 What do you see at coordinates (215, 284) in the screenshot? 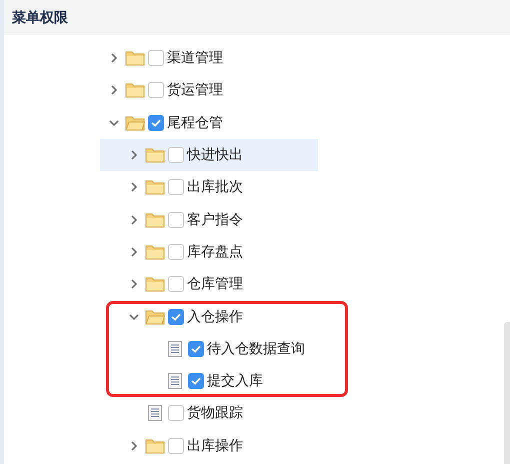
I see `node-label: 仓库管理` at bounding box center [215, 284].